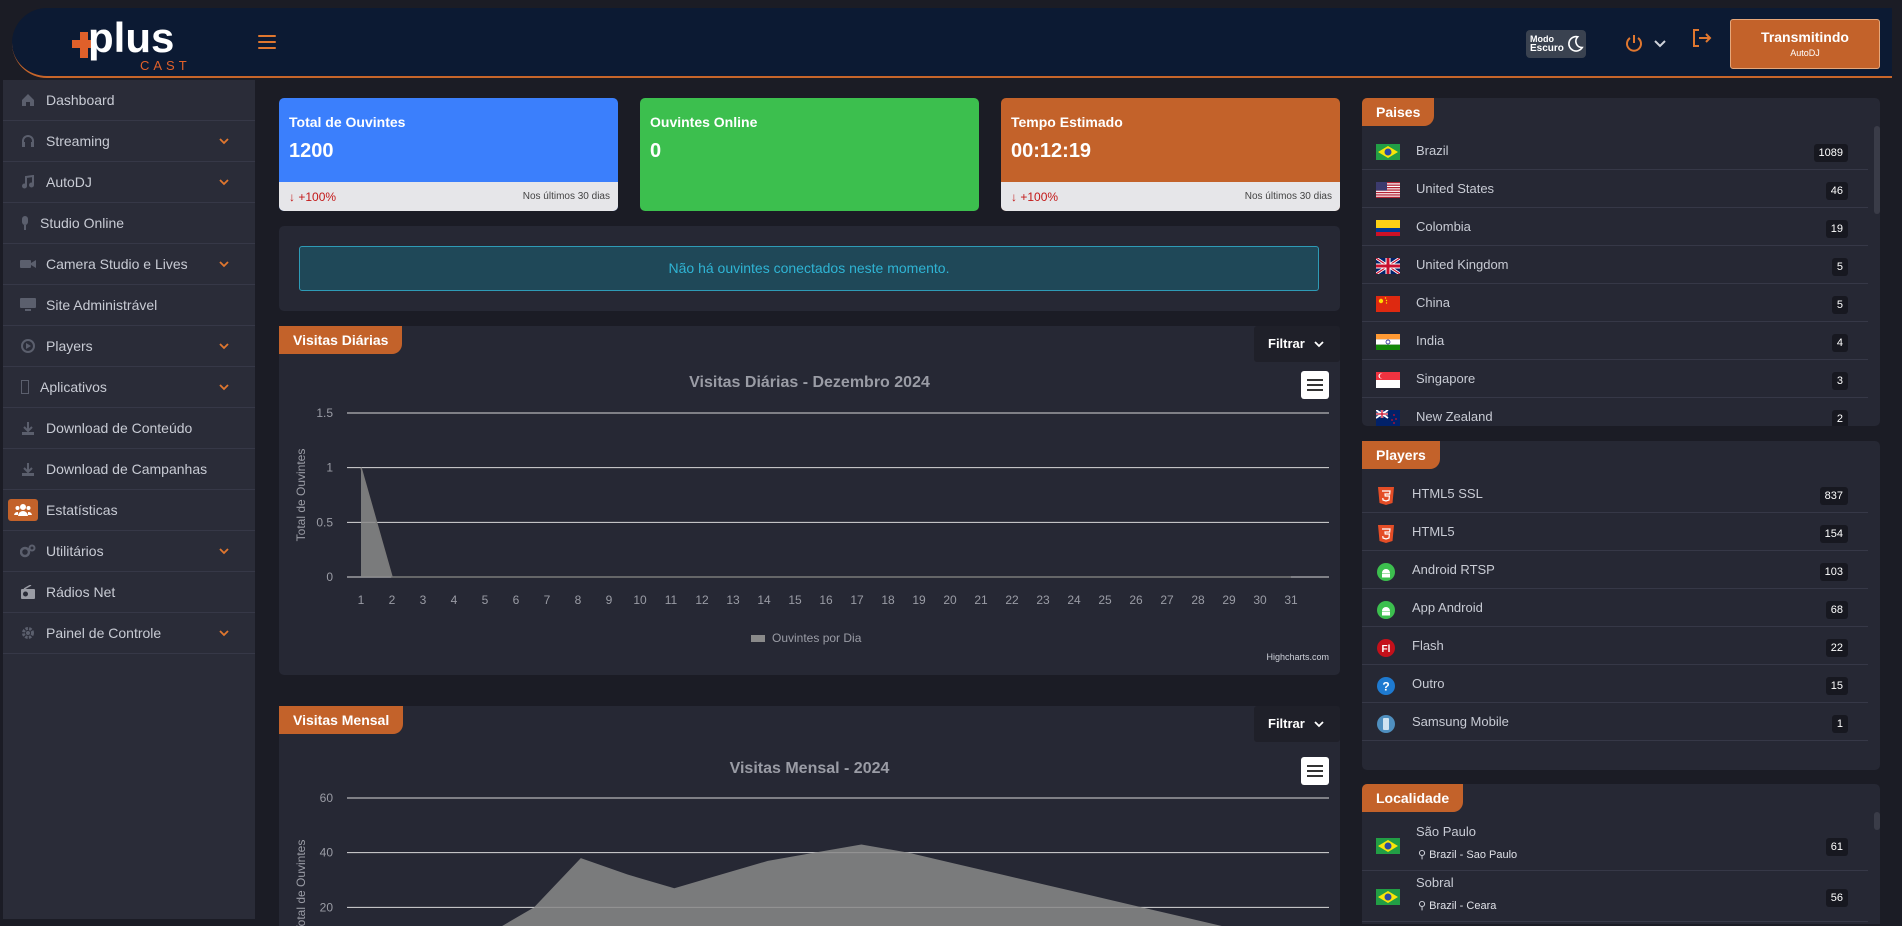 Image resolution: width=1902 pixels, height=926 pixels. What do you see at coordinates (857, 600) in the screenshot?
I see `x-tick-label: 17` at bounding box center [857, 600].